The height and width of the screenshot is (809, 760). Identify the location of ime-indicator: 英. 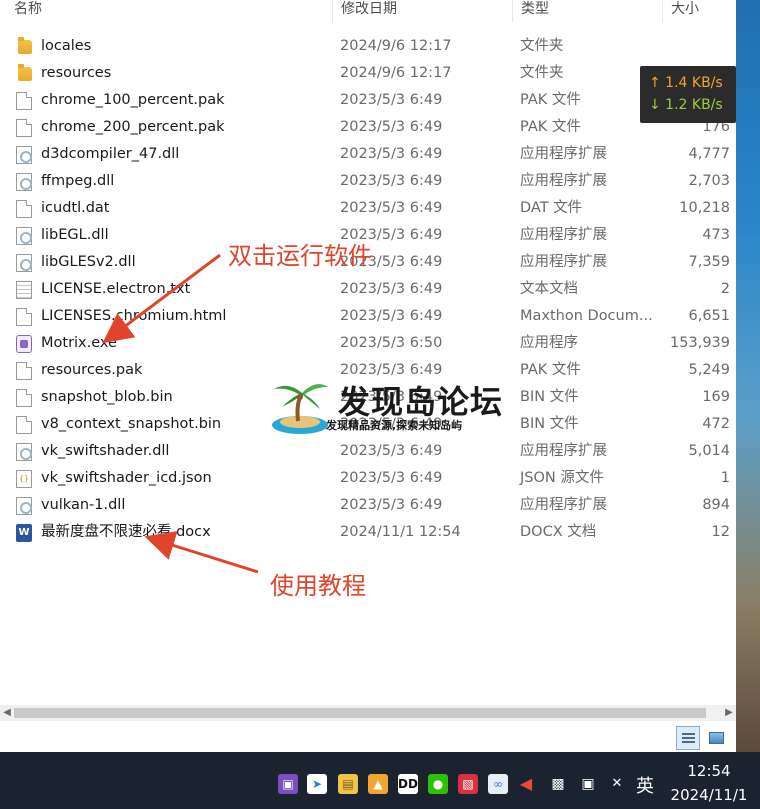
(645, 785).